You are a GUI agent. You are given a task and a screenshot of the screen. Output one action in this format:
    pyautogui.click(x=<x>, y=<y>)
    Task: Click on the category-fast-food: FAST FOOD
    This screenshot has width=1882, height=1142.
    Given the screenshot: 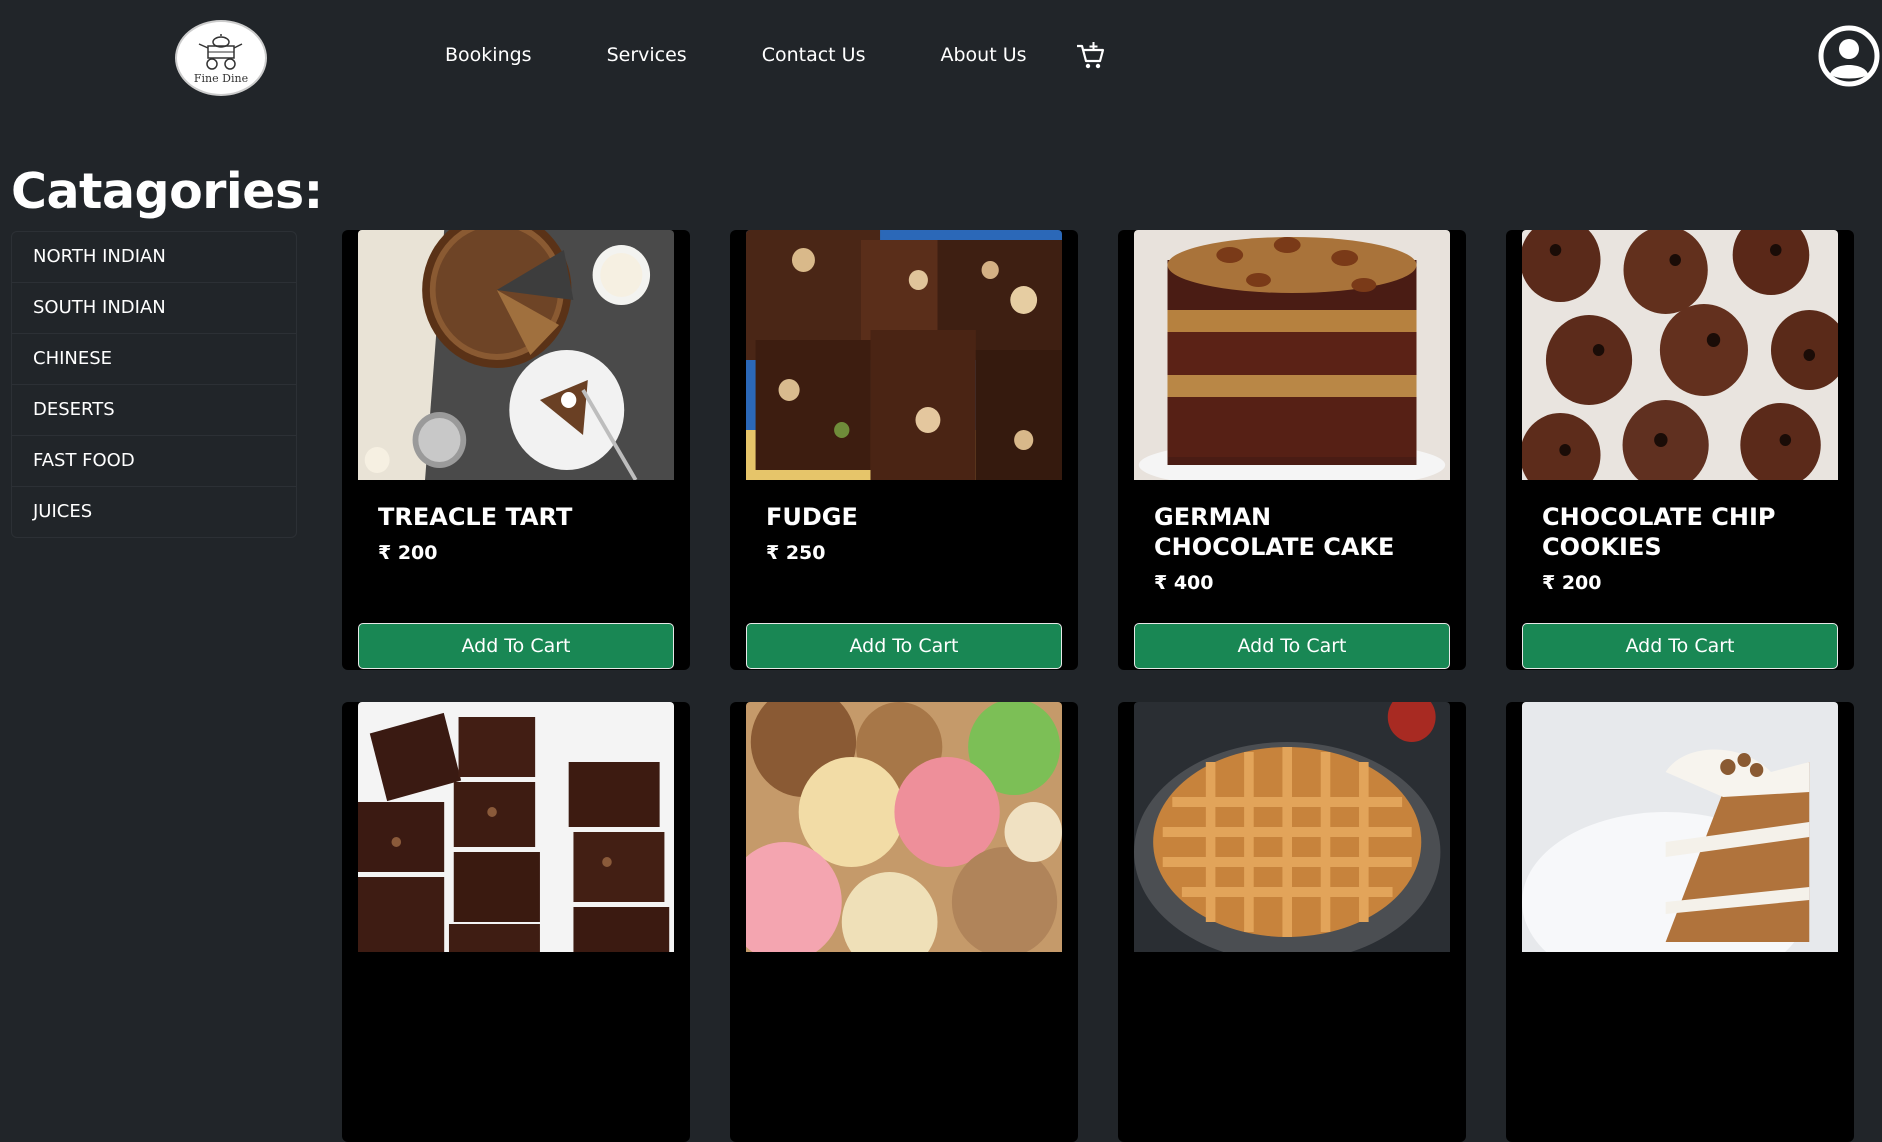 What is the action you would take?
    pyautogui.click(x=154, y=461)
    